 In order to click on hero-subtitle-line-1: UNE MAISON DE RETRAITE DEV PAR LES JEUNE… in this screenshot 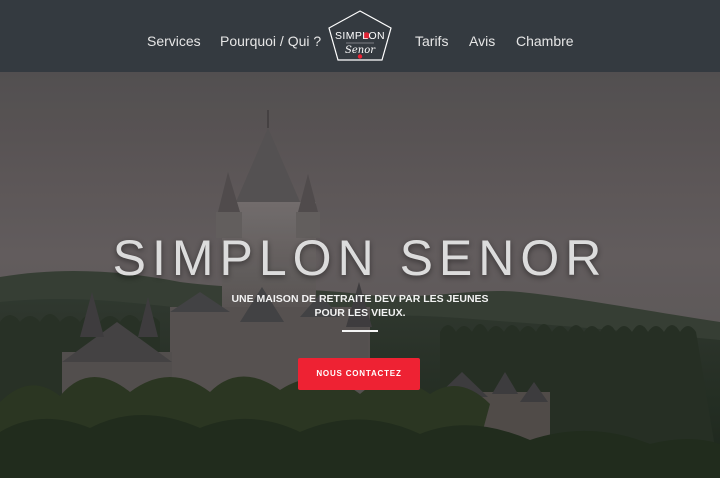, I will do `click(360, 299)`.